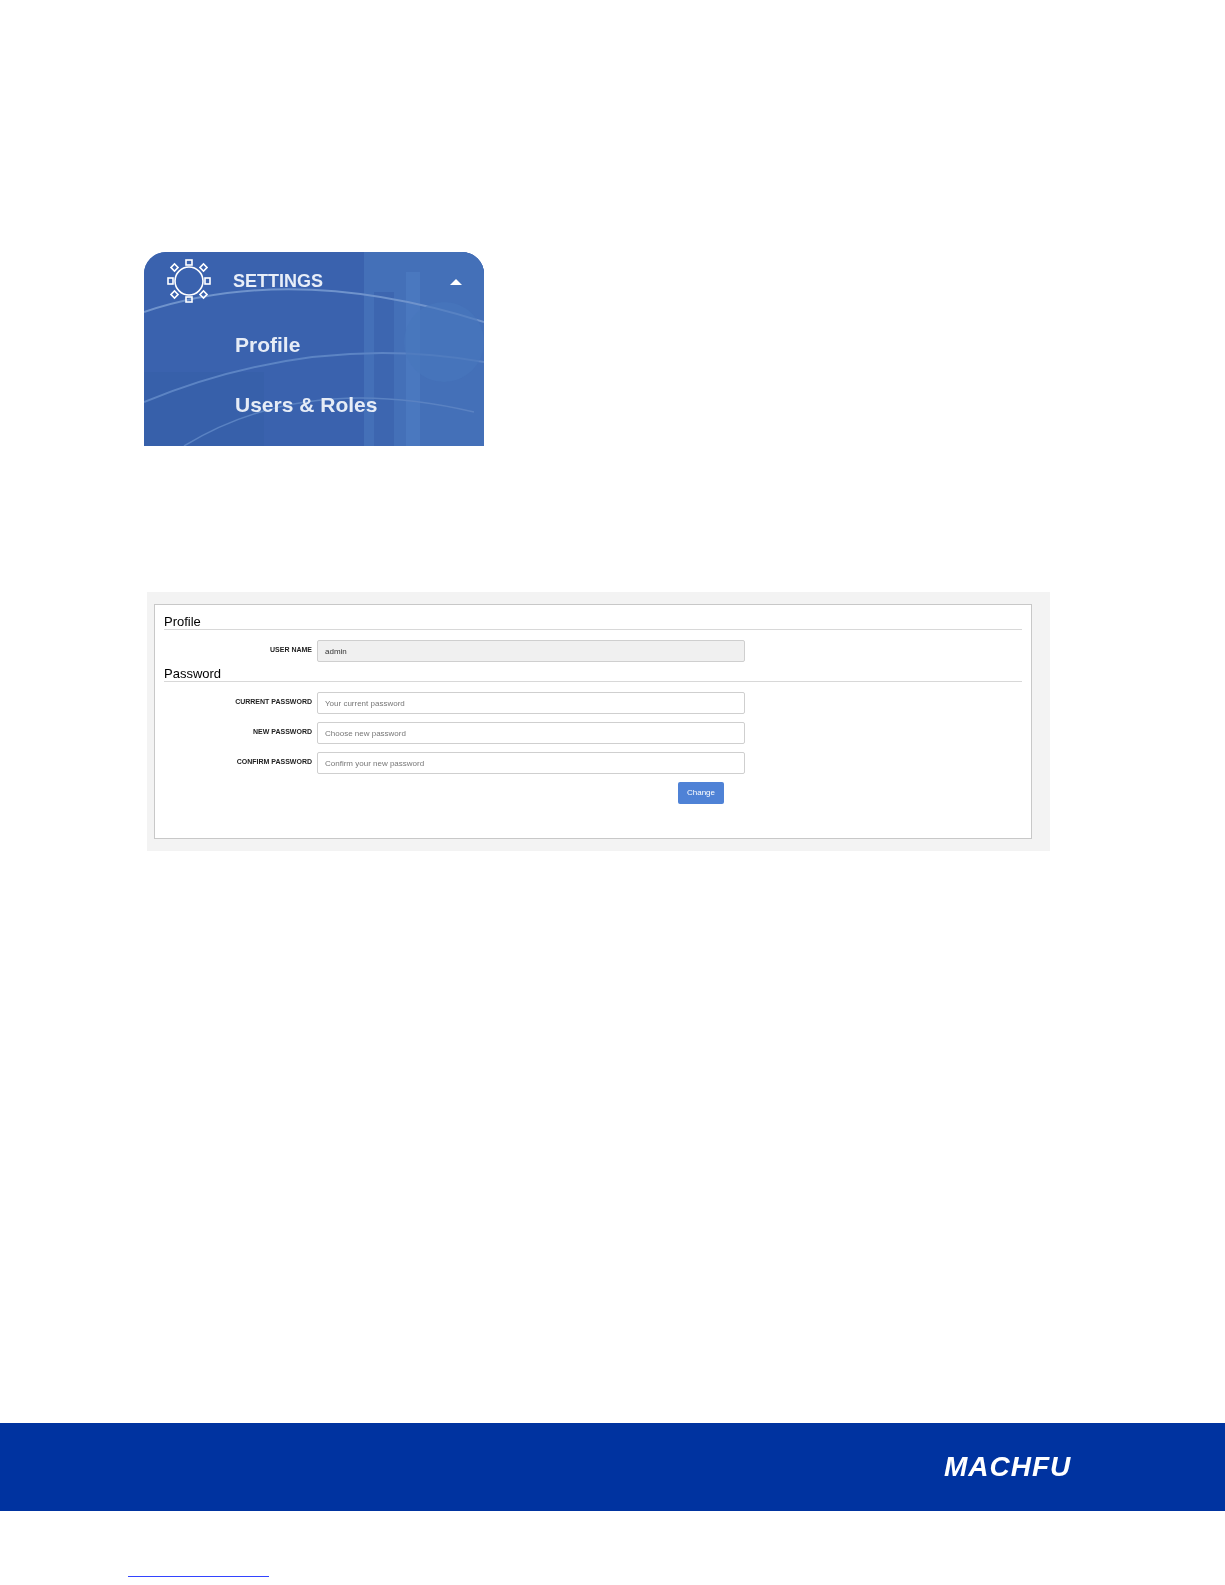 This screenshot has height=1585, width=1225. Describe the element at coordinates (701, 793) in the screenshot. I see `change-button: Change` at that location.